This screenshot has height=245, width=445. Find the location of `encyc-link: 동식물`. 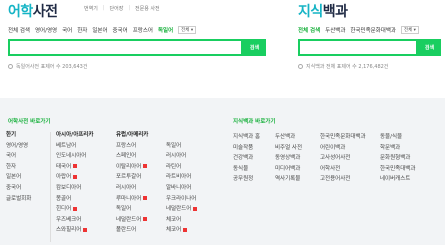

encyc-link: 동식물 is located at coordinates (246, 169).